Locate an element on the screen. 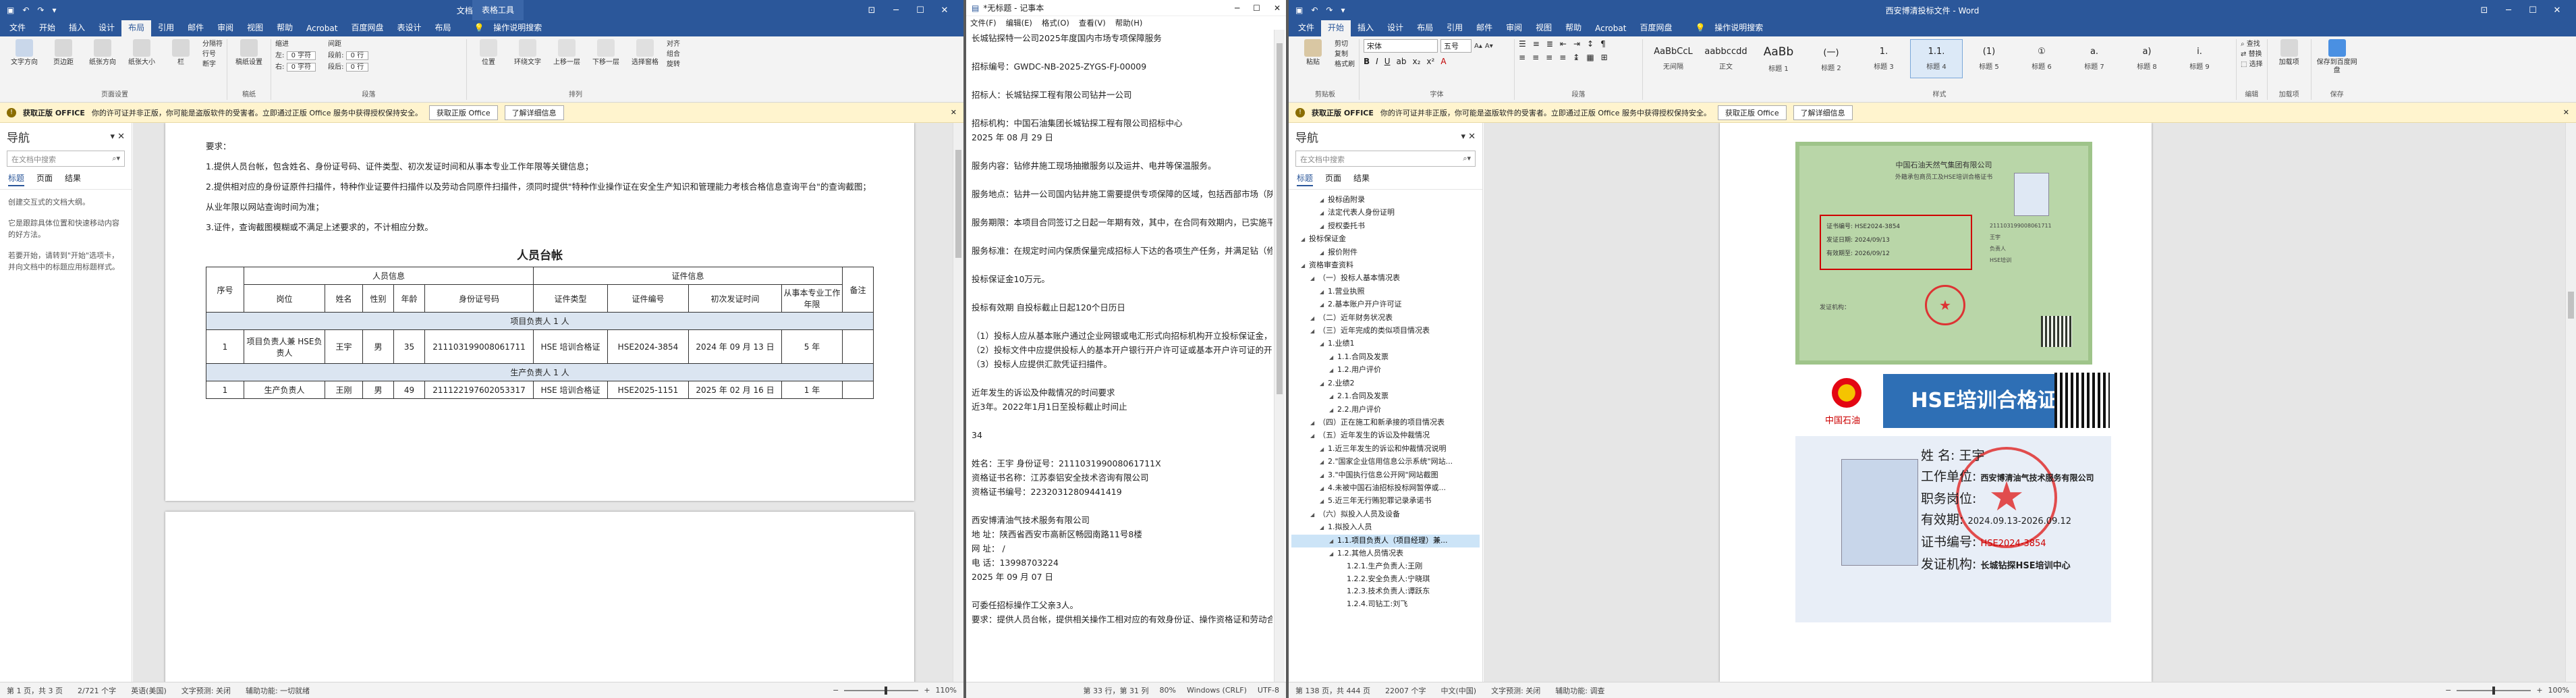  nav-heading-item: ◢ 1.1.合同及发票 is located at coordinates (1385, 357).